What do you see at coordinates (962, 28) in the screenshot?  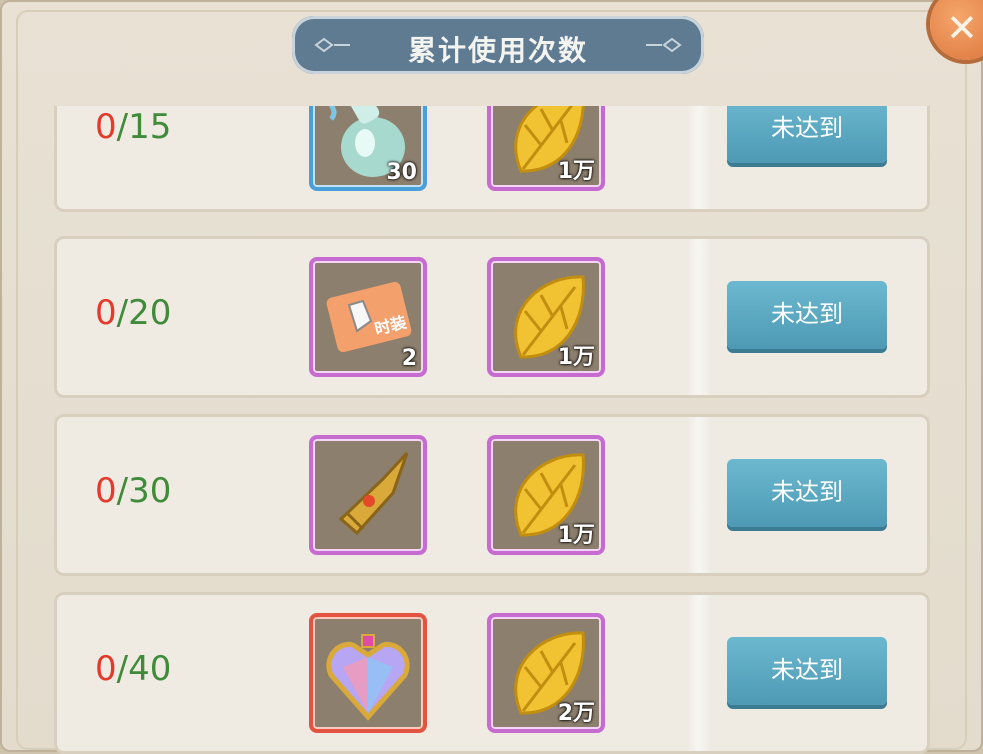 I see `close-x-icon: ✕` at bounding box center [962, 28].